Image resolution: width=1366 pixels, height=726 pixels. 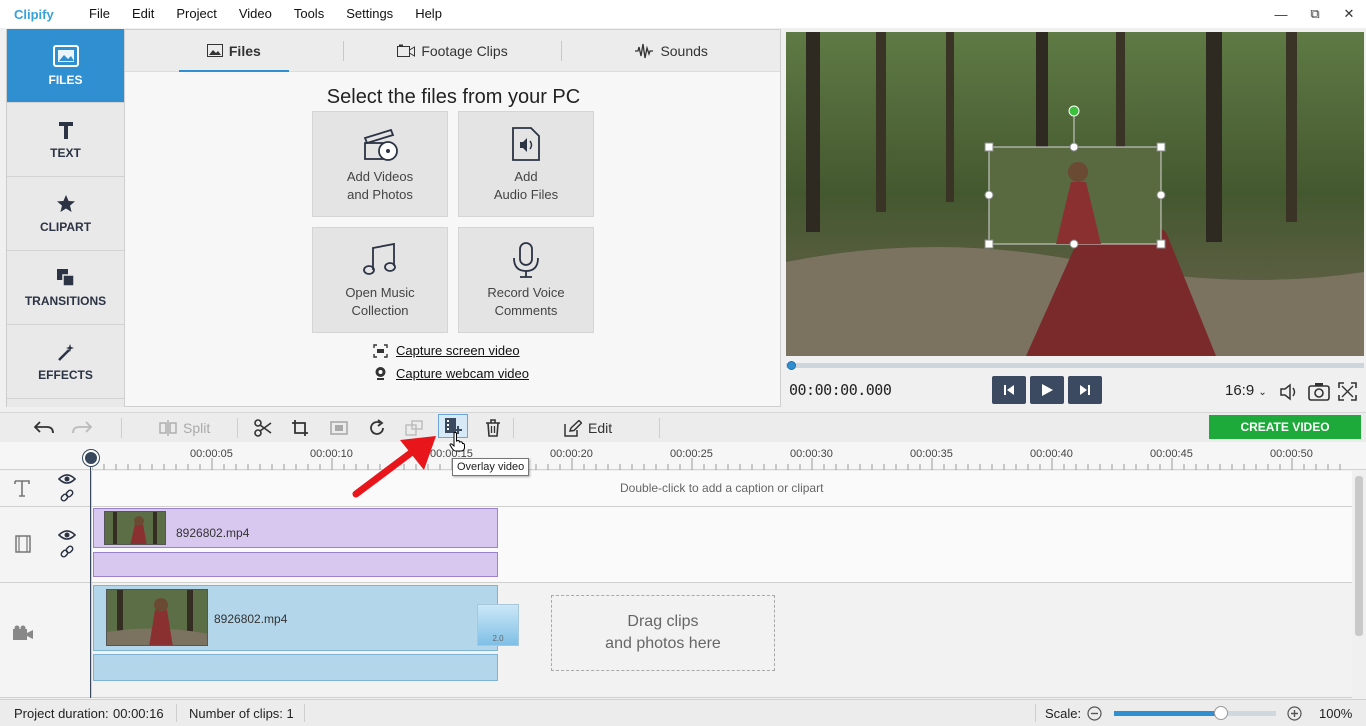 What do you see at coordinates (1063, 713) in the screenshot?
I see `scale-label: Scale:` at bounding box center [1063, 713].